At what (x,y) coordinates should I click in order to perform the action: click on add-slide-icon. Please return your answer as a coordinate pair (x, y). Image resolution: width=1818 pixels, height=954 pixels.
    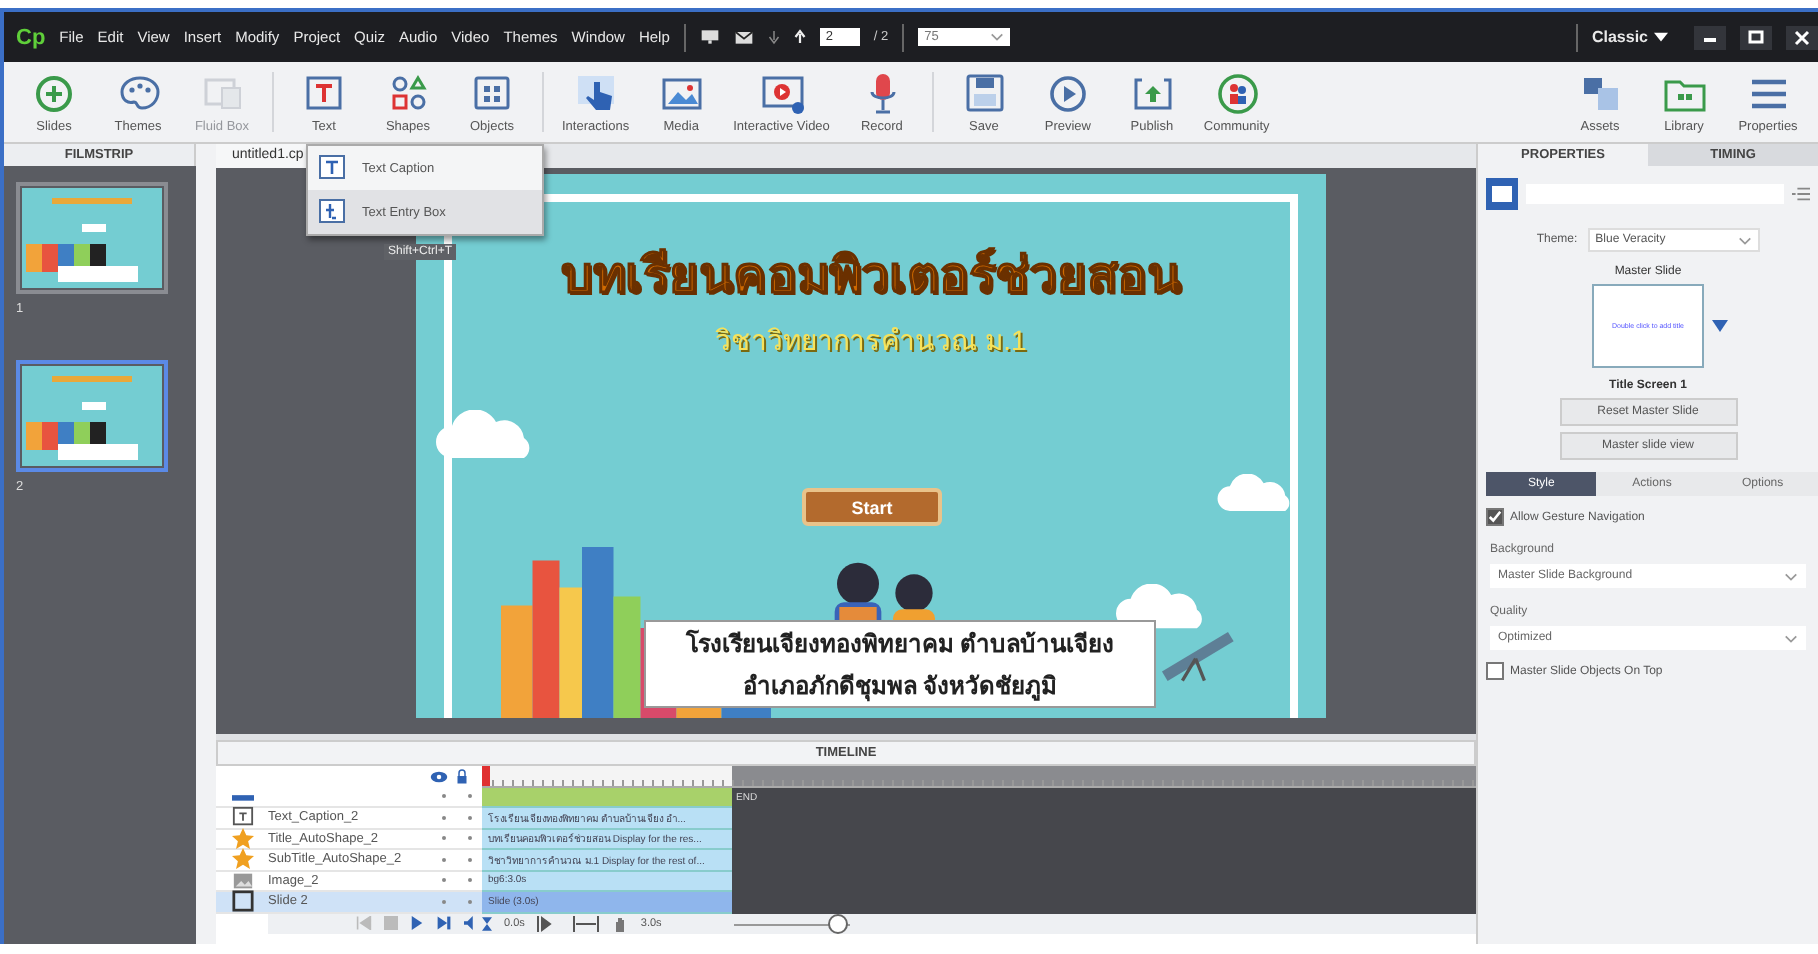
    Looking at the image, I should click on (54, 92).